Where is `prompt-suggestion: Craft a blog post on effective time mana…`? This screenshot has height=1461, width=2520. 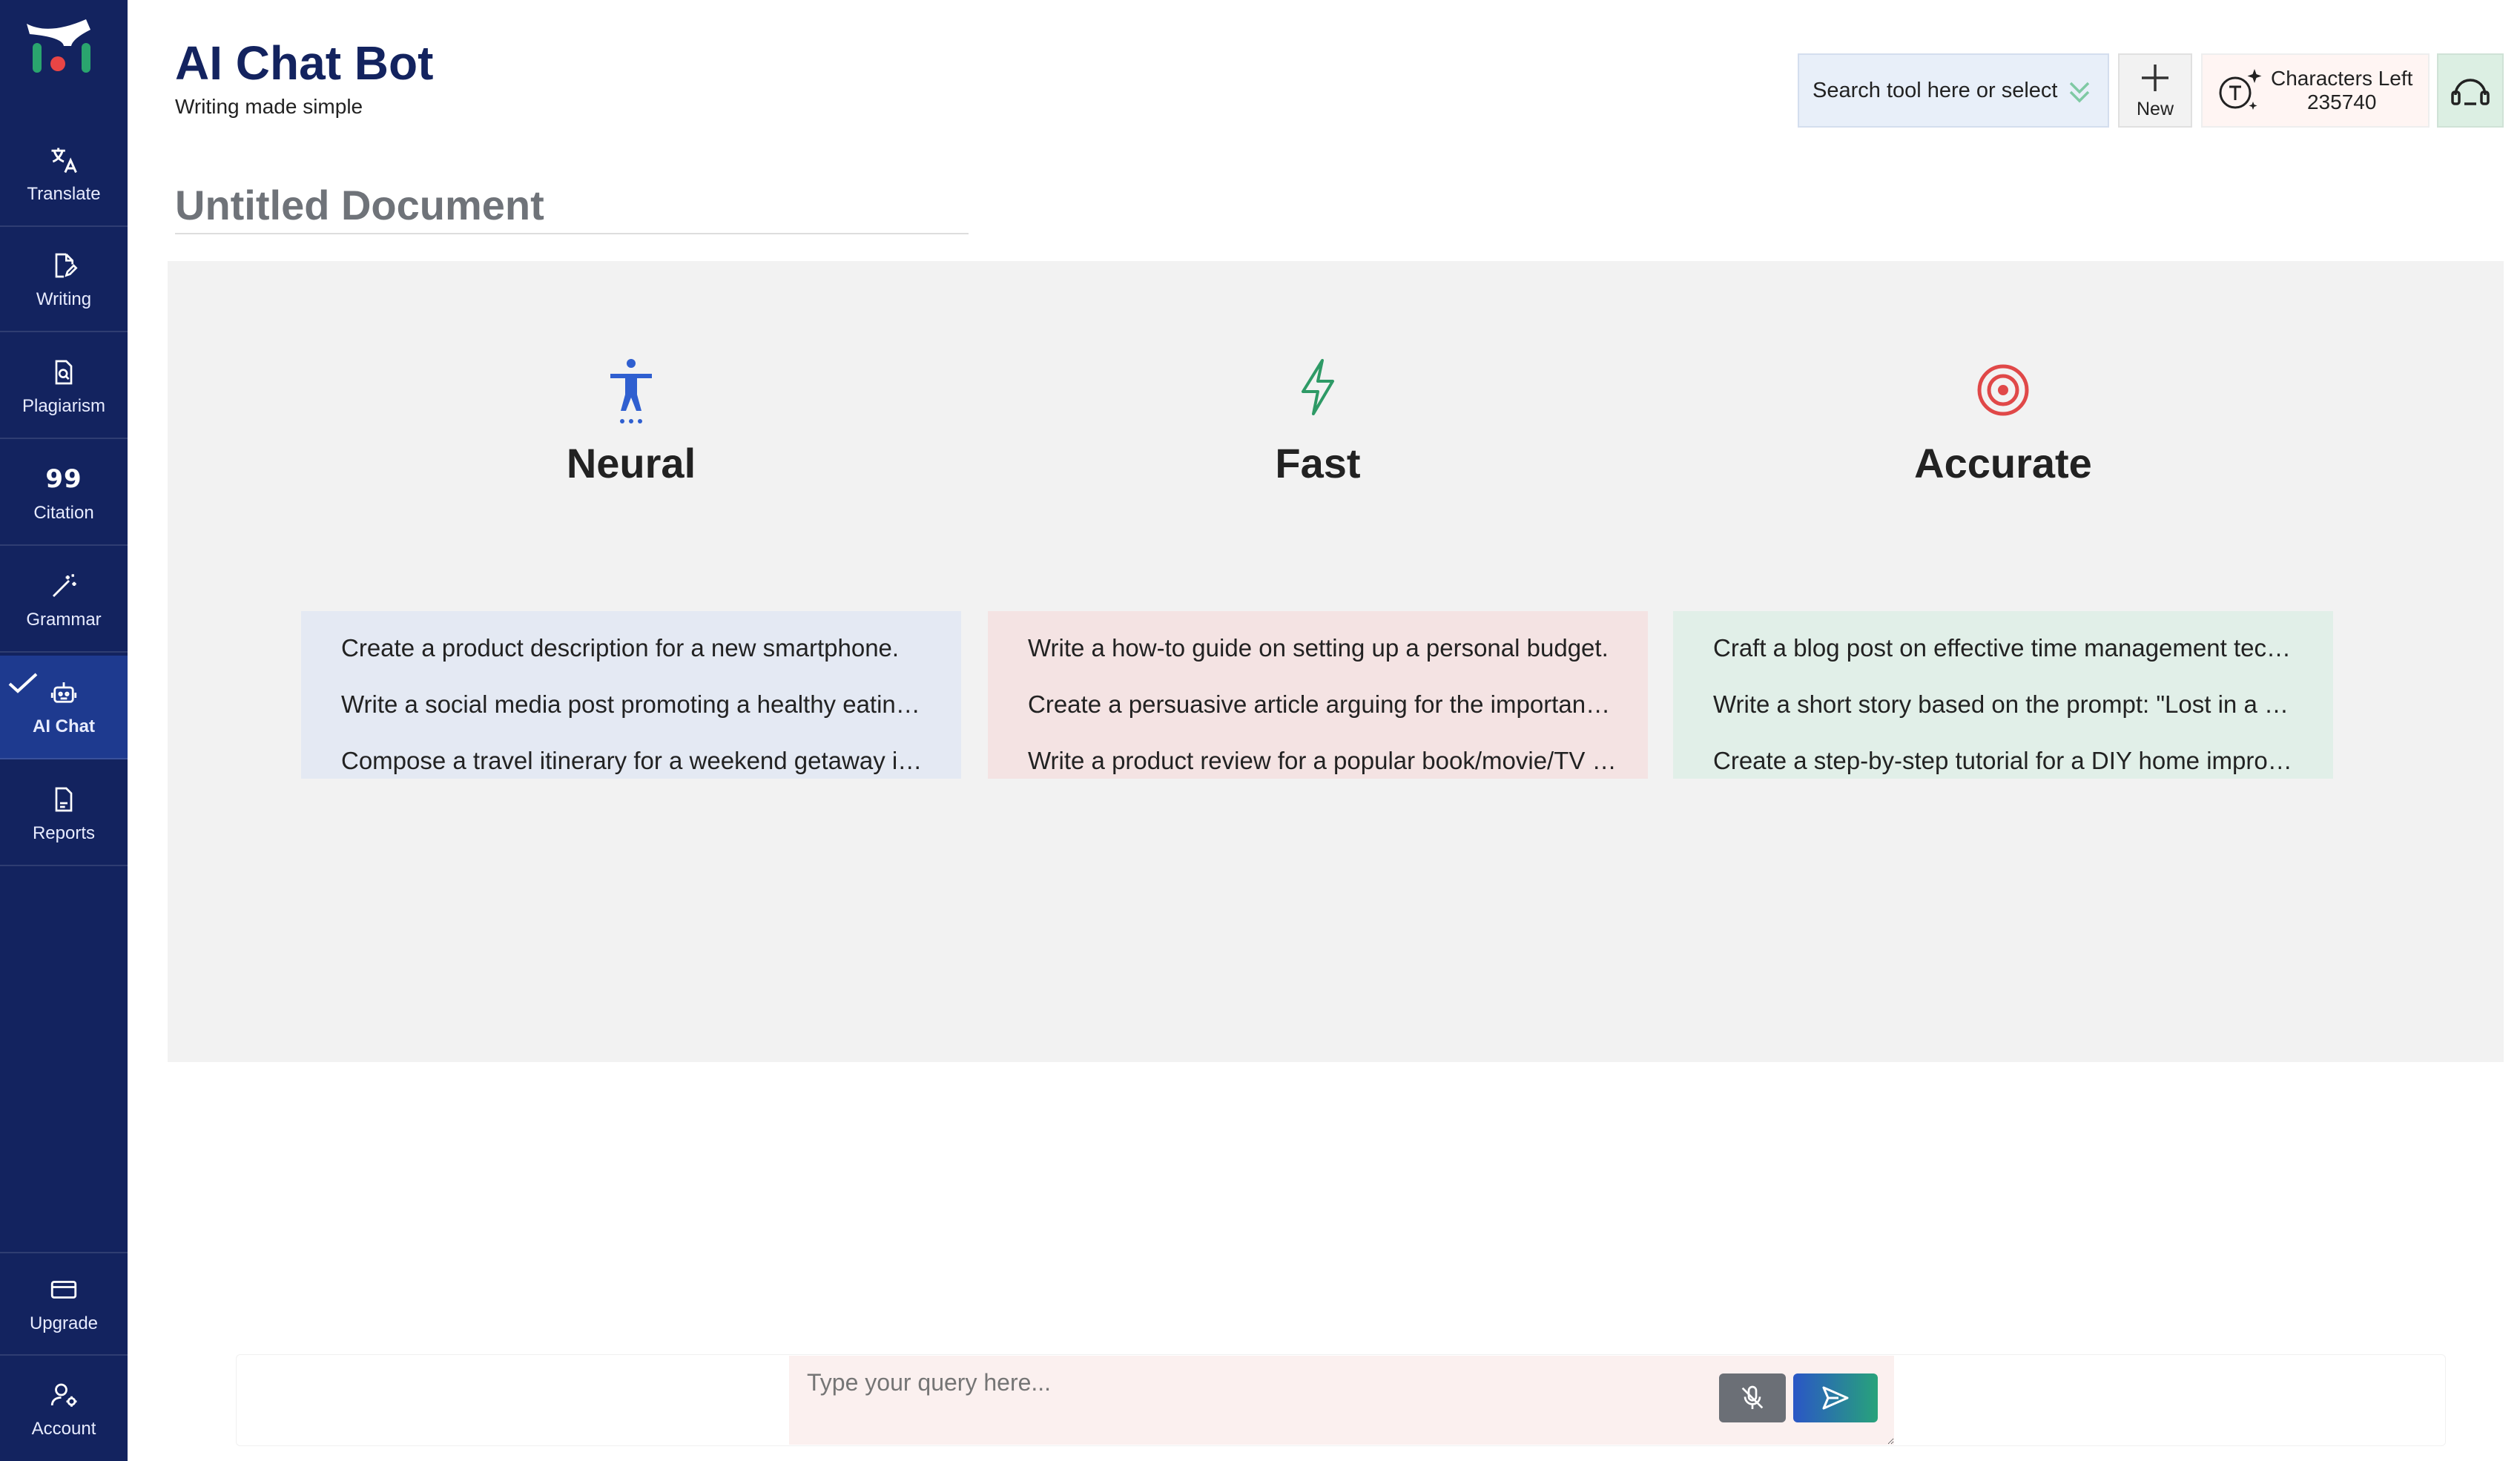
prompt-suggestion: Craft a blog post on effective time mana… is located at coordinates (2003, 648).